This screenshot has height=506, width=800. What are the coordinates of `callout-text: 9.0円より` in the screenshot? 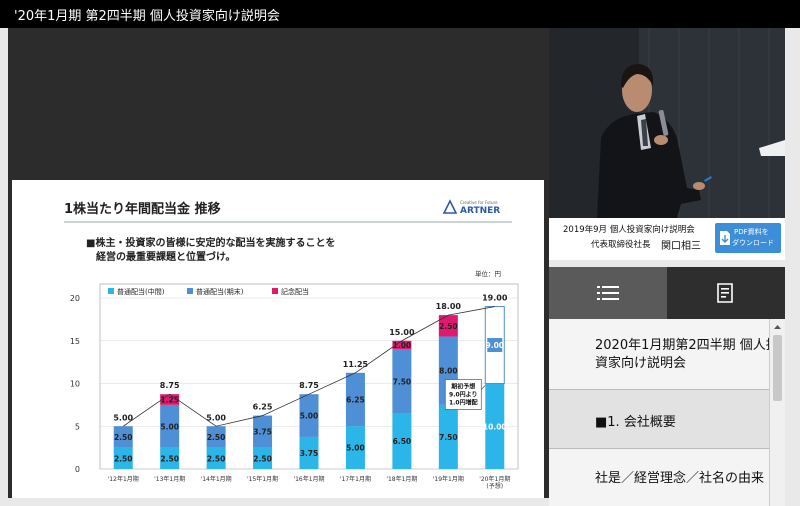 It's located at (463, 395).